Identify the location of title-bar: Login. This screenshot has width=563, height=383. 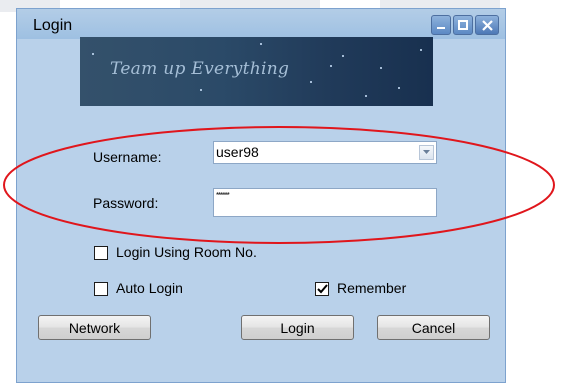
(261, 24).